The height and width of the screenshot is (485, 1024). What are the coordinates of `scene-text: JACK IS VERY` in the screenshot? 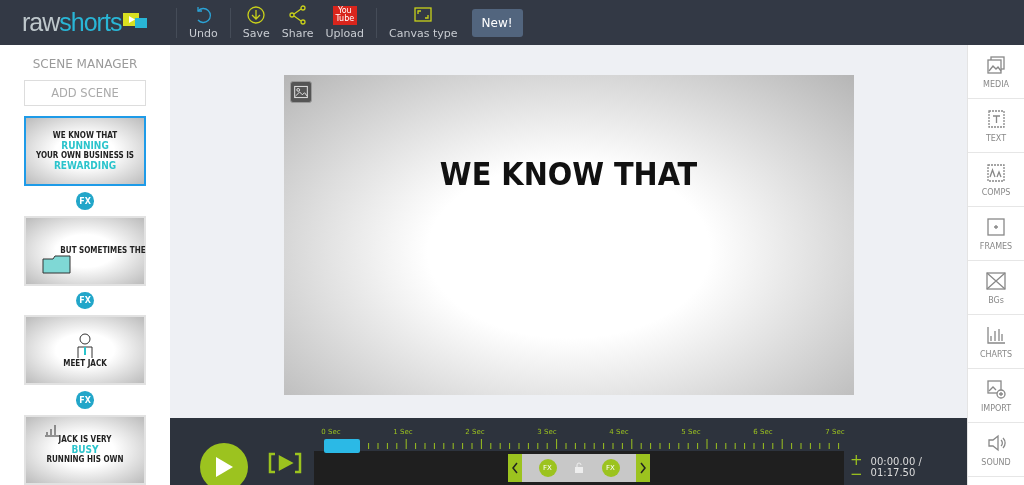 It's located at (85, 440).